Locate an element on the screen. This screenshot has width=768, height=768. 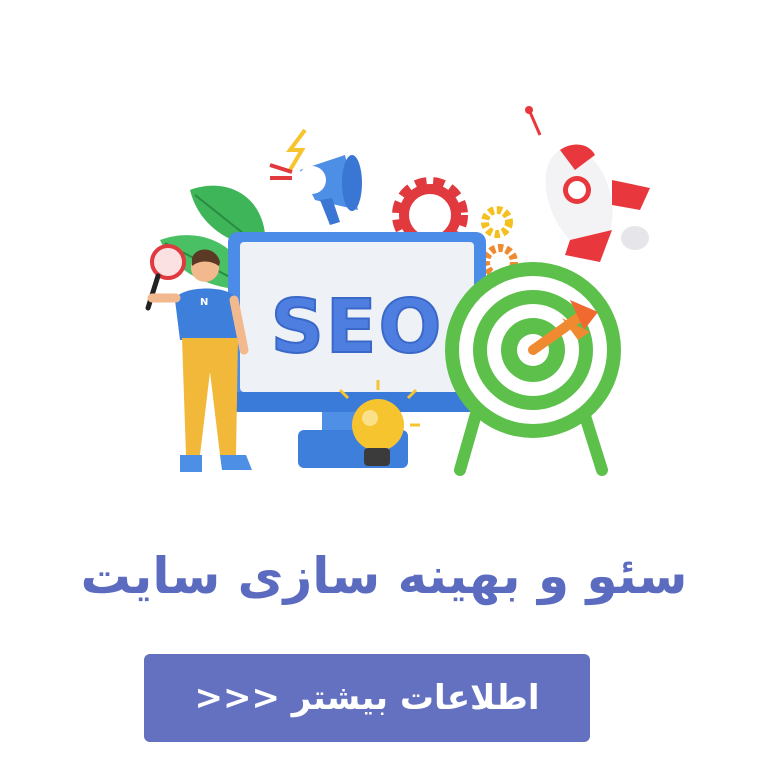
more-info-button-label: اطلاعات بیشتر <<< is located at coordinates (367, 698).